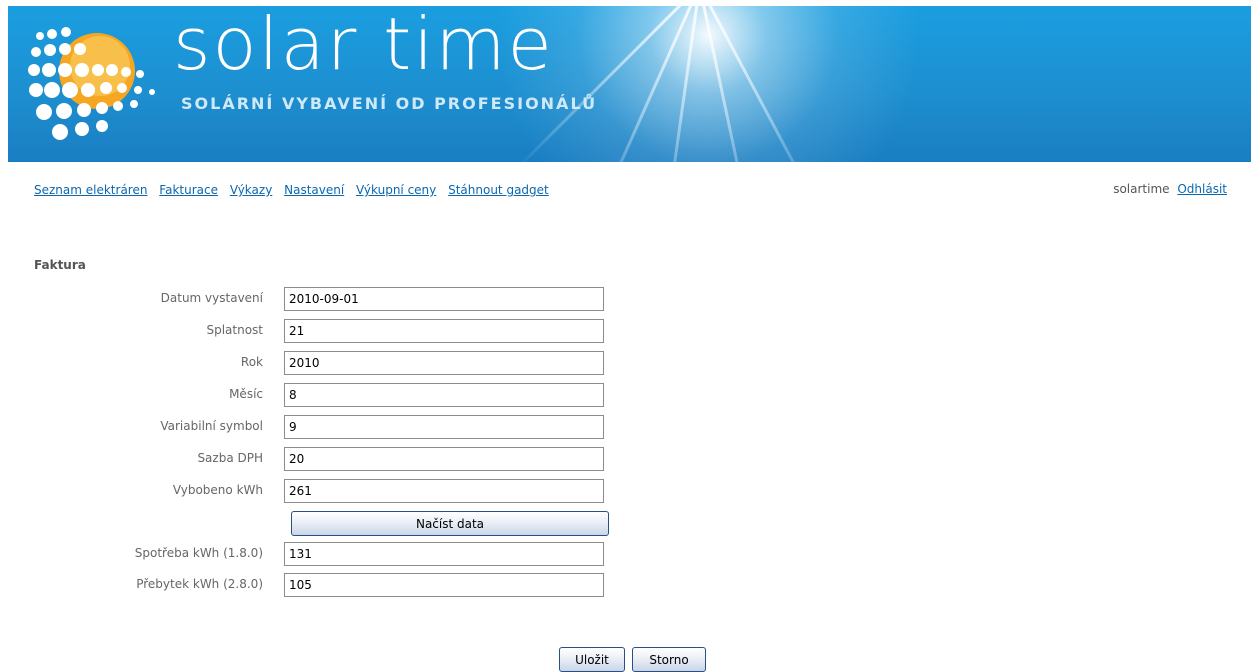 This screenshot has width=1253, height=672. I want to click on logout-link: Odhlásit, so click(1202, 189).